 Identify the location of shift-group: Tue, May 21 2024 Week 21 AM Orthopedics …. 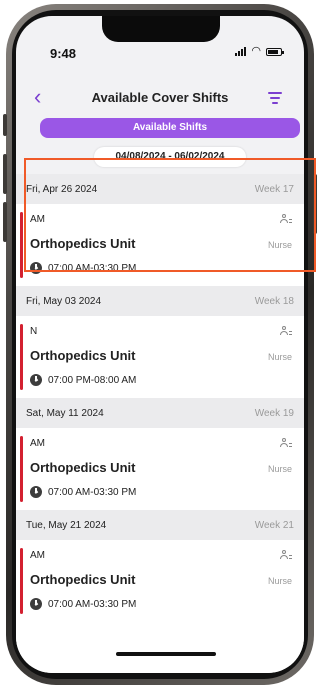
(160, 566).